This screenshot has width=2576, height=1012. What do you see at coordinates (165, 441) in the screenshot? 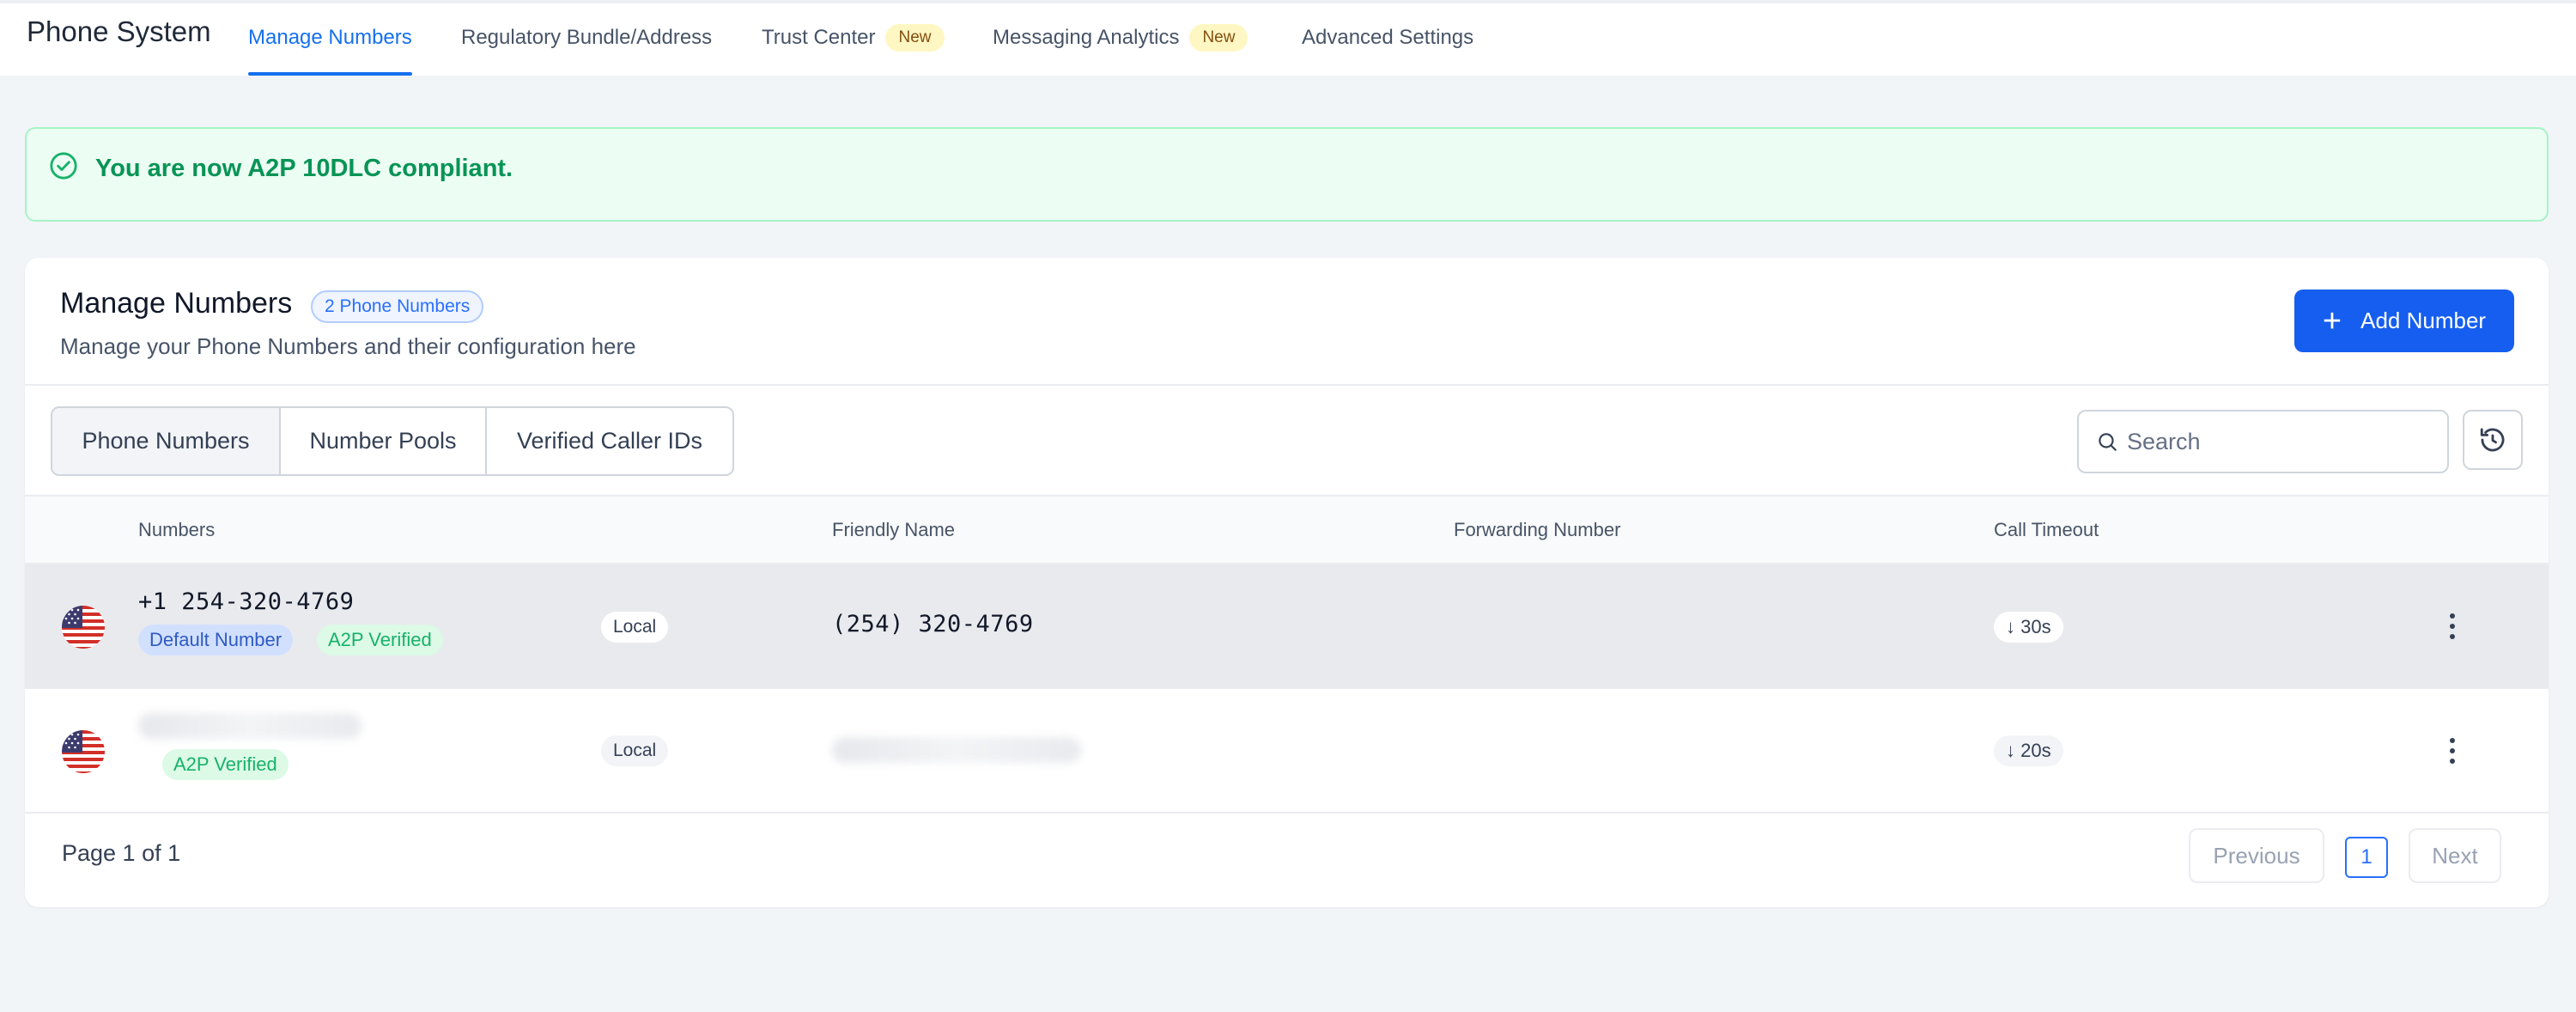
I see `segment-phone-numbers: Phone Numbers` at bounding box center [165, 441].